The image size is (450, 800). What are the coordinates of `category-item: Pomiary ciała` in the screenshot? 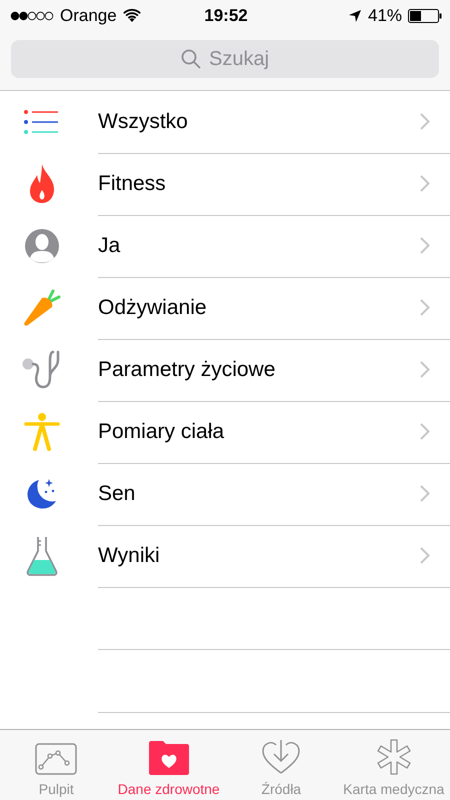 It's located at (259, 432).